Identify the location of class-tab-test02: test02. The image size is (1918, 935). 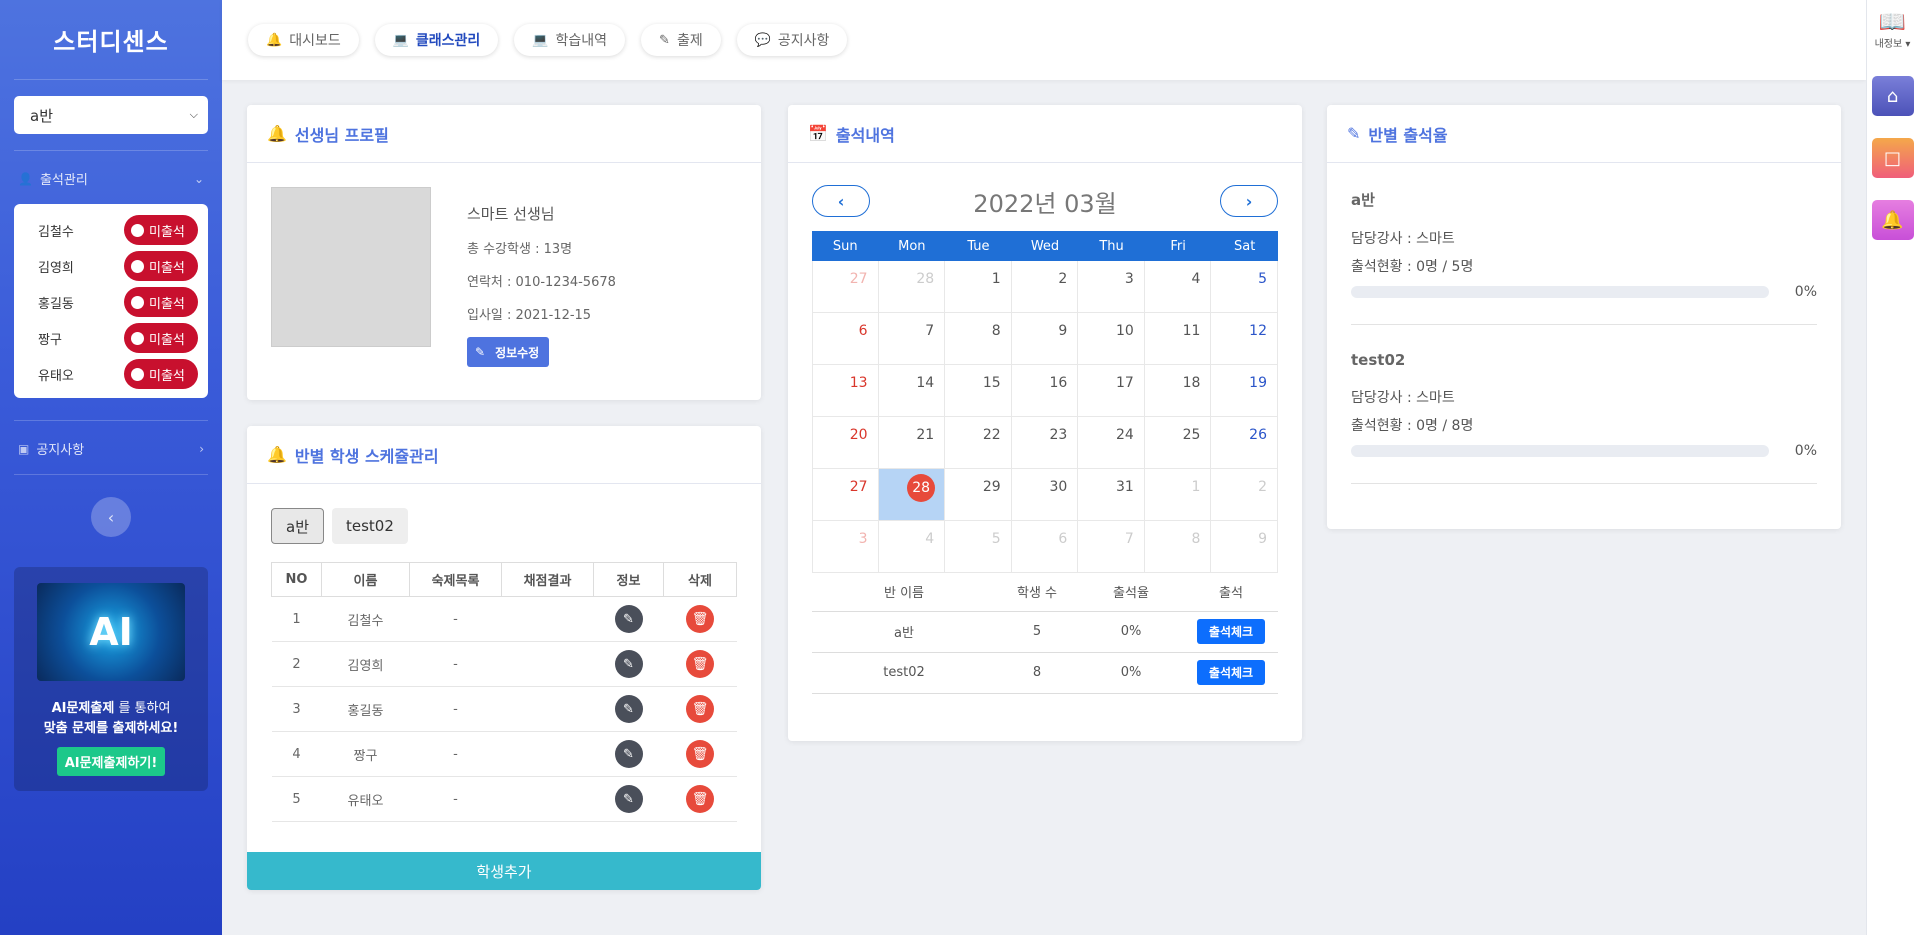
(370, 526).